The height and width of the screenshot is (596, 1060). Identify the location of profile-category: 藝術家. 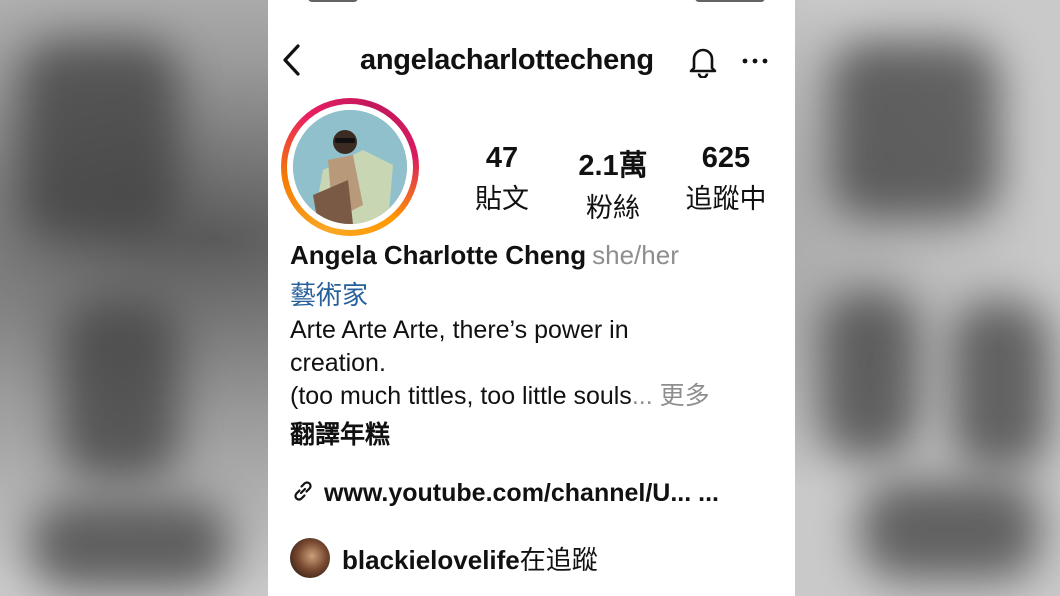
(329, 295).